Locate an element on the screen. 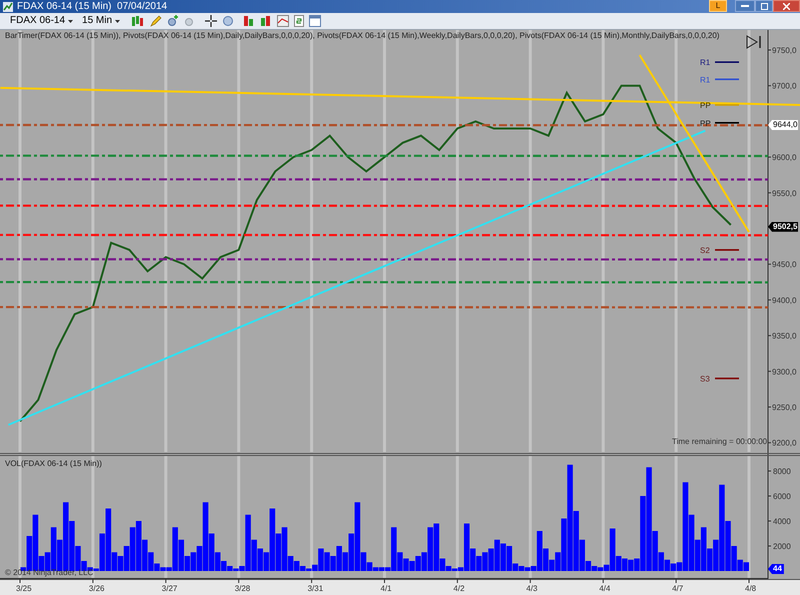 Image resolution: width=800 pixels, height=595 pixels. axis-tick-label: 9400,0 is located at coordinates (784, 300).